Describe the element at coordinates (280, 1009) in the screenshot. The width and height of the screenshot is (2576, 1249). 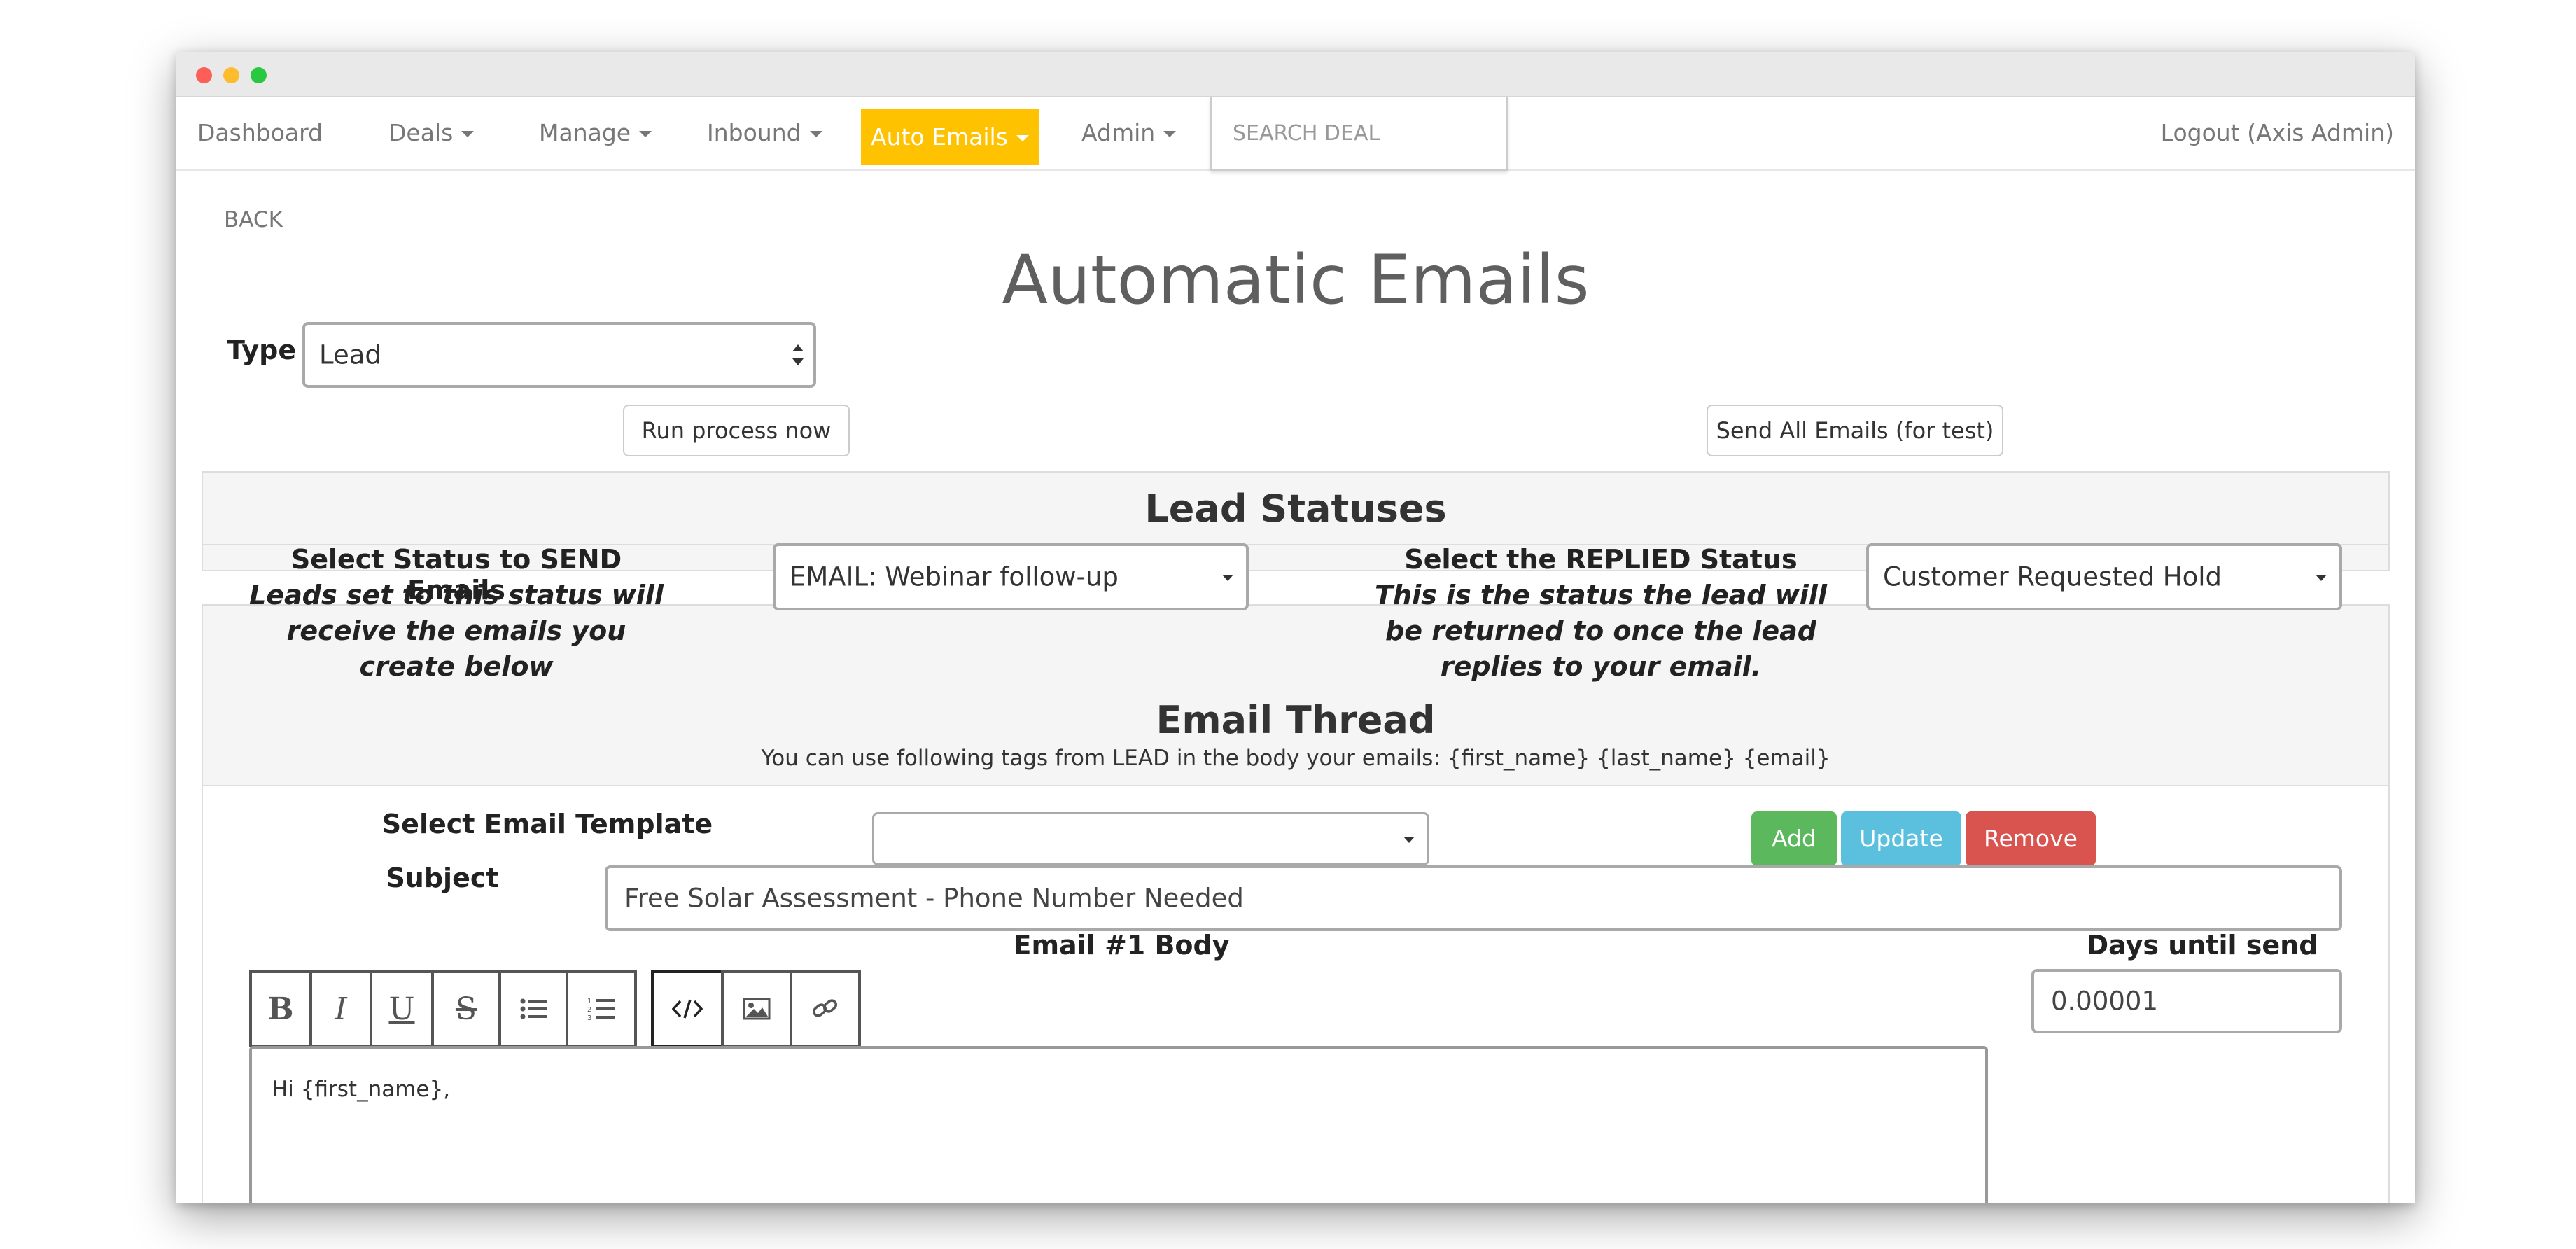
I see `bold-icon: B` at that location.